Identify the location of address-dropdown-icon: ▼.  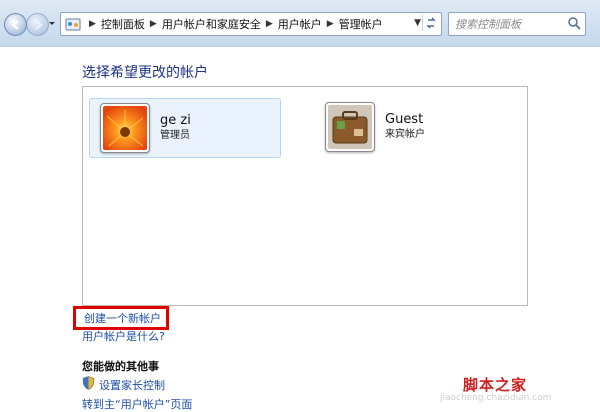
(417, 23).